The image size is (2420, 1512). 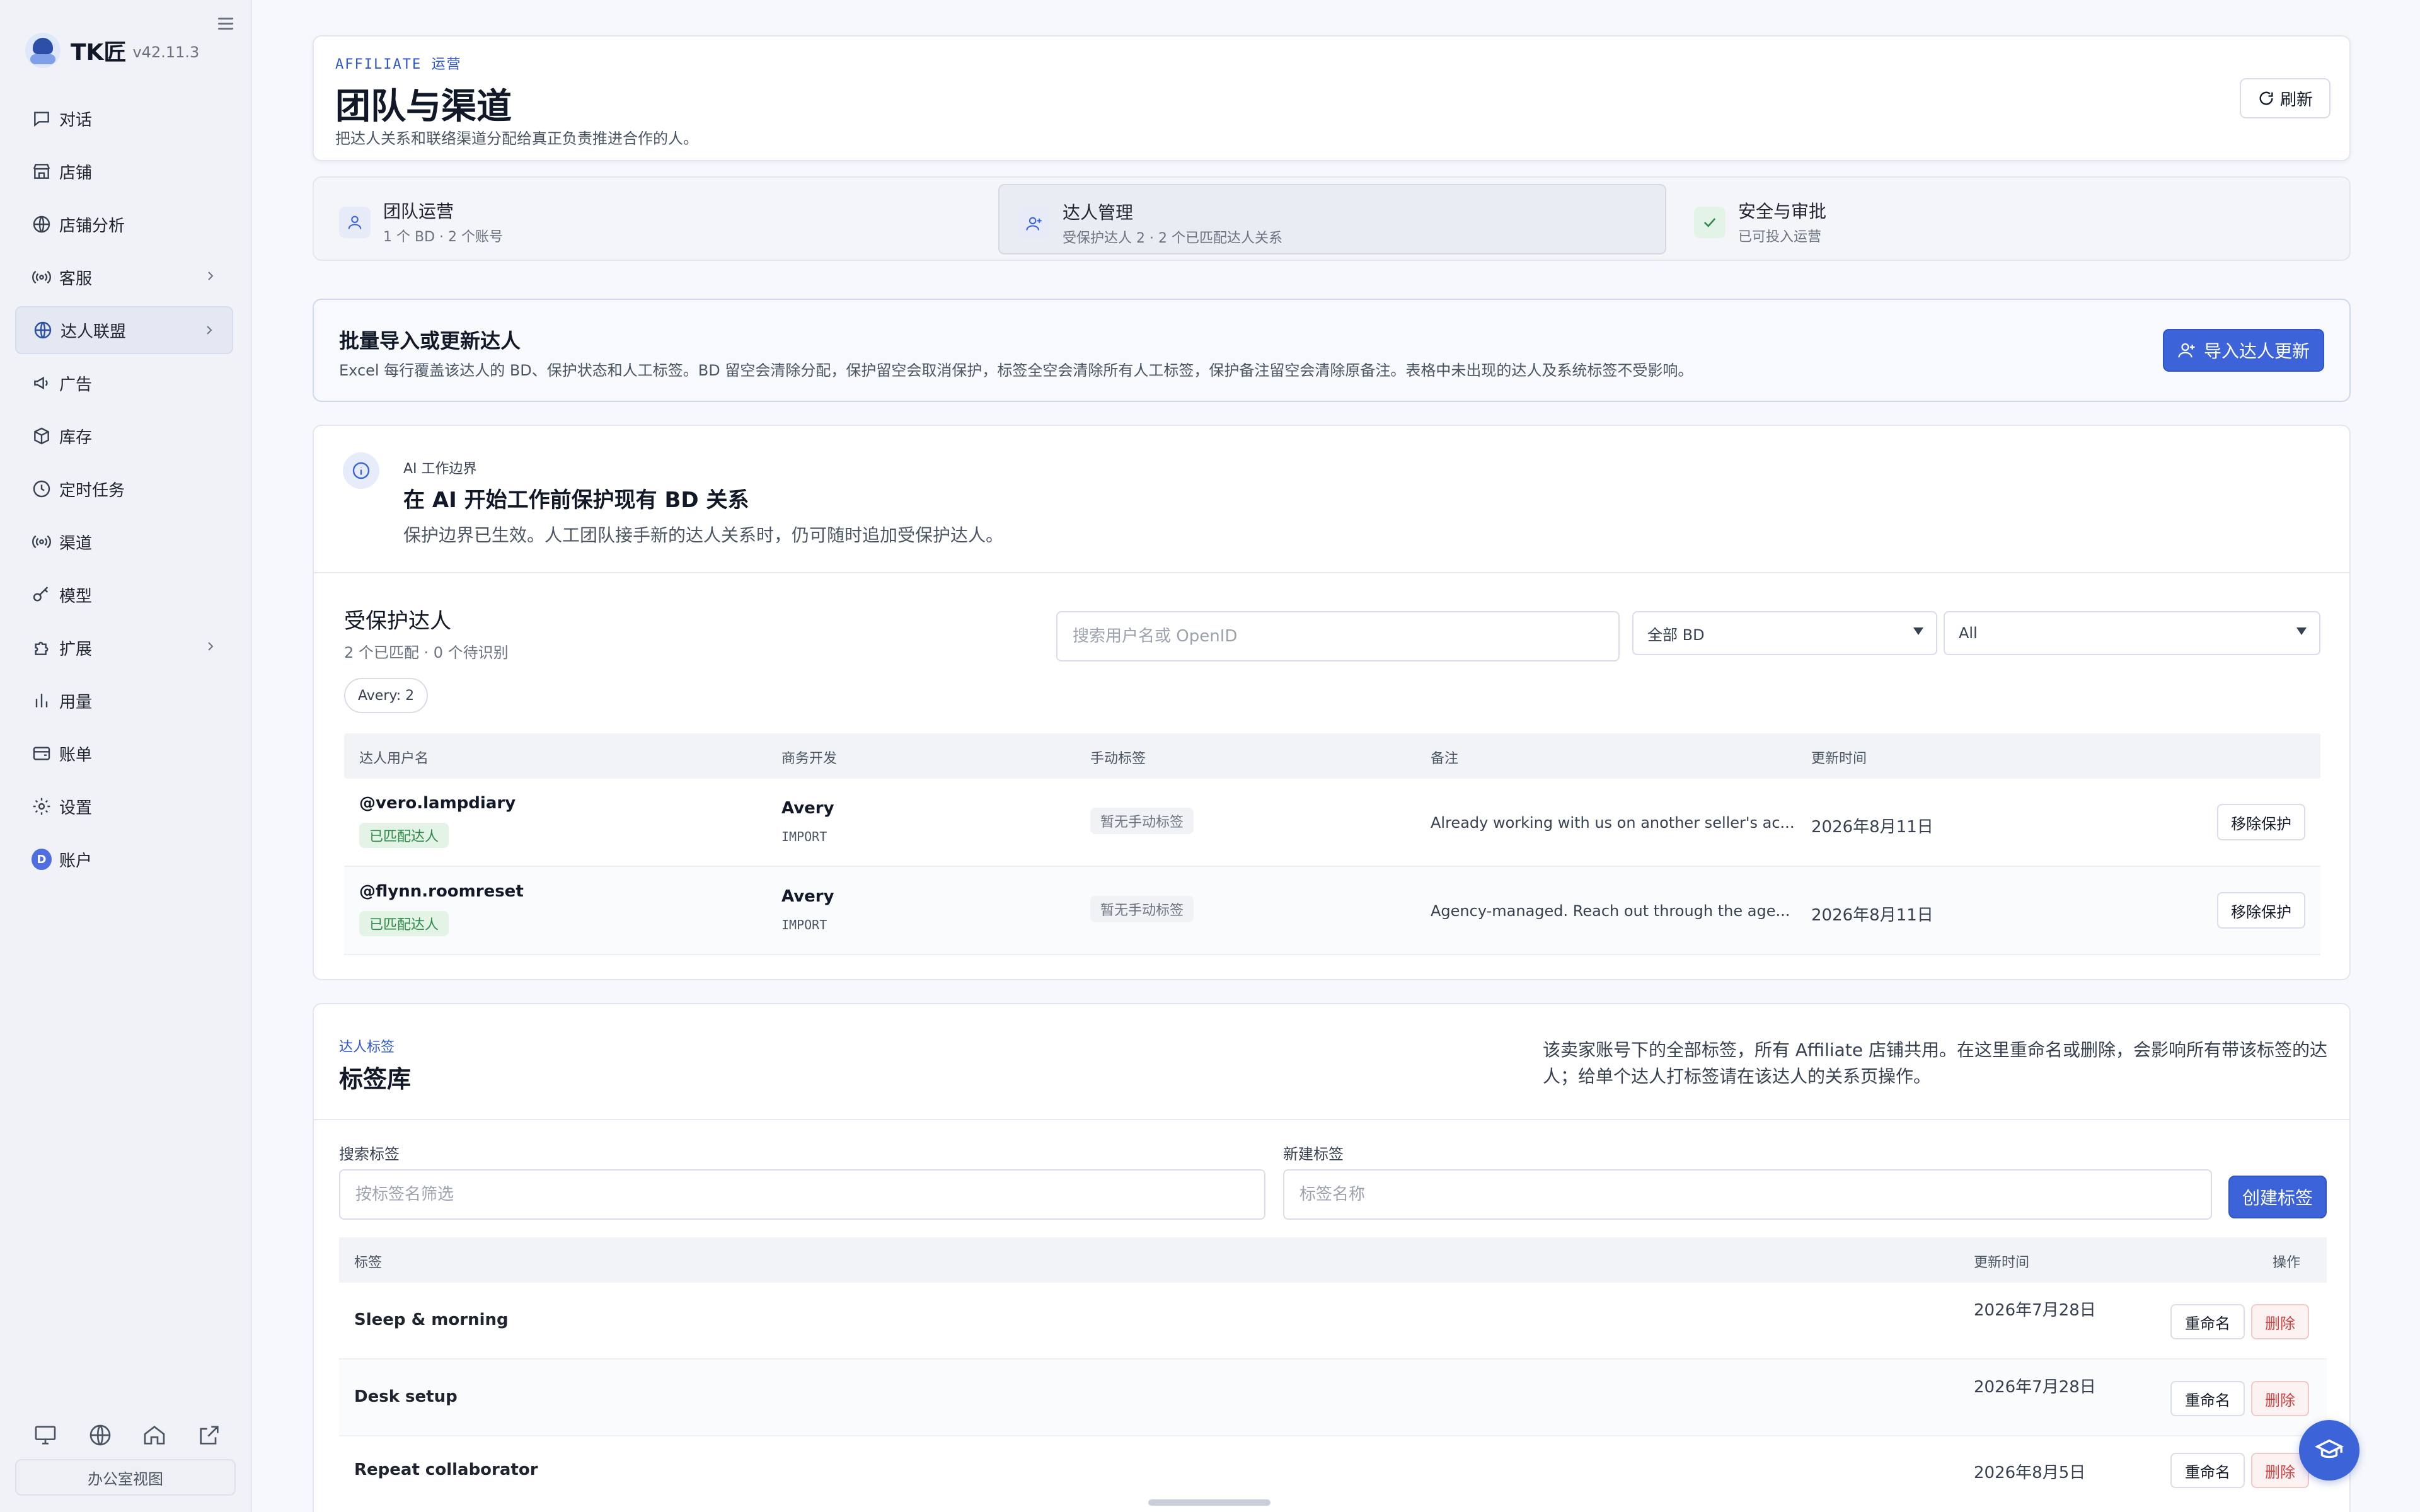 What do you see at coordinates (361, 470) in the screenshot?
I see `info-icon` at bounding box center [361, 470].